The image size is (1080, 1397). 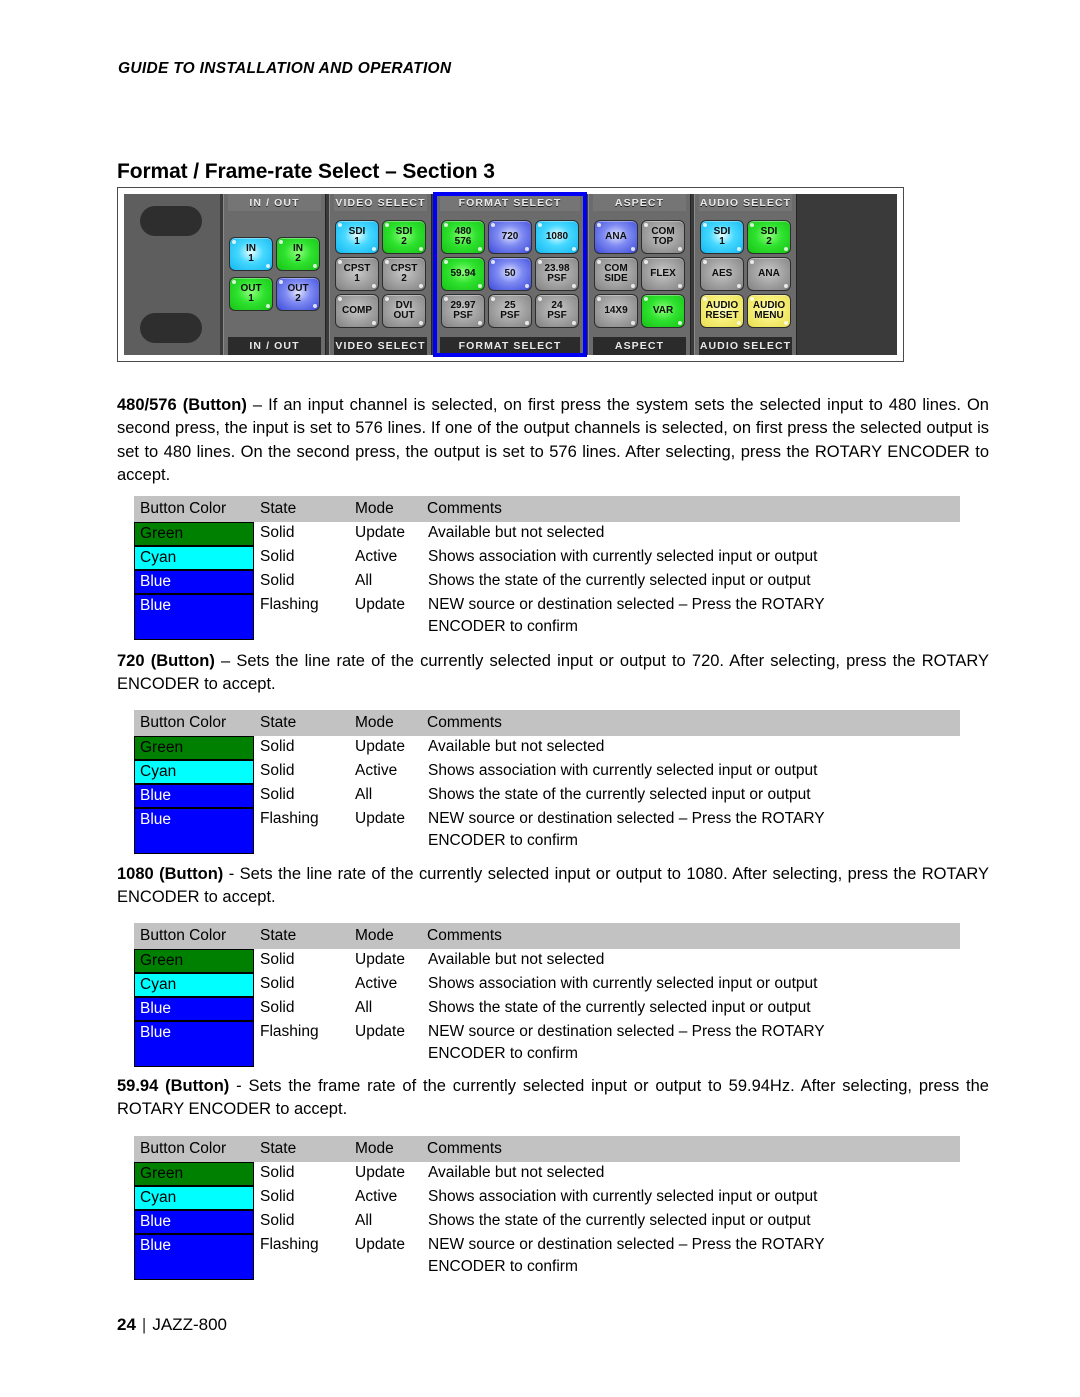 I want to click on panel-button-label: 23.98 PSF, so click(x=557, y=273).